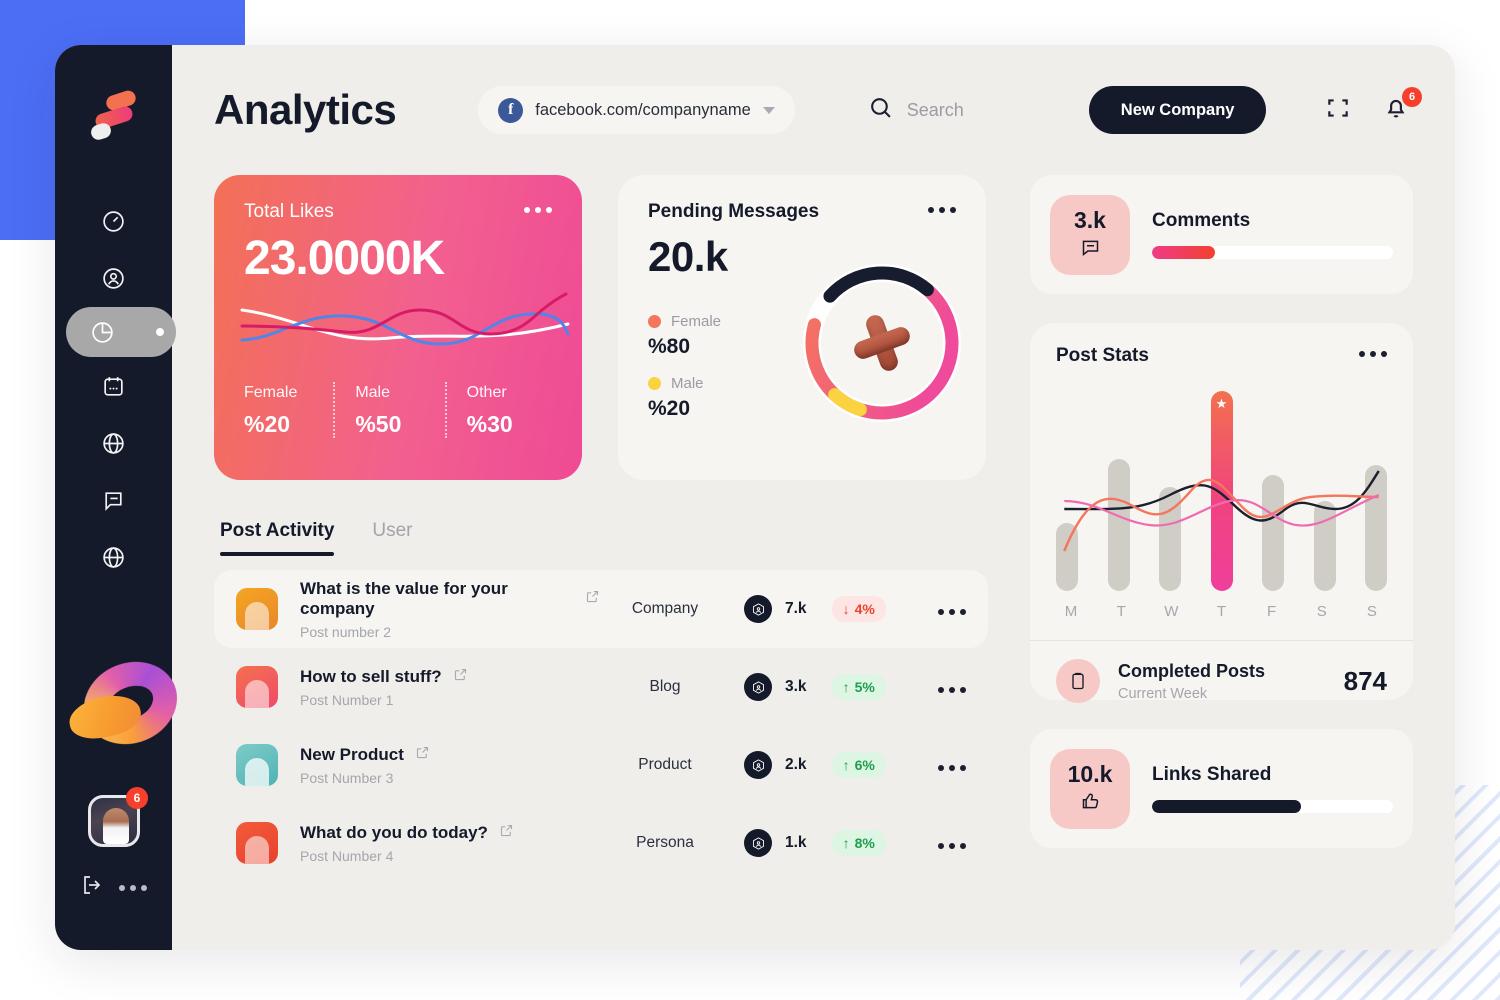 The height and width of the screenshot is (1000, 1500). I want to click on likes-stat-male: Male %50, so click(384, 410).